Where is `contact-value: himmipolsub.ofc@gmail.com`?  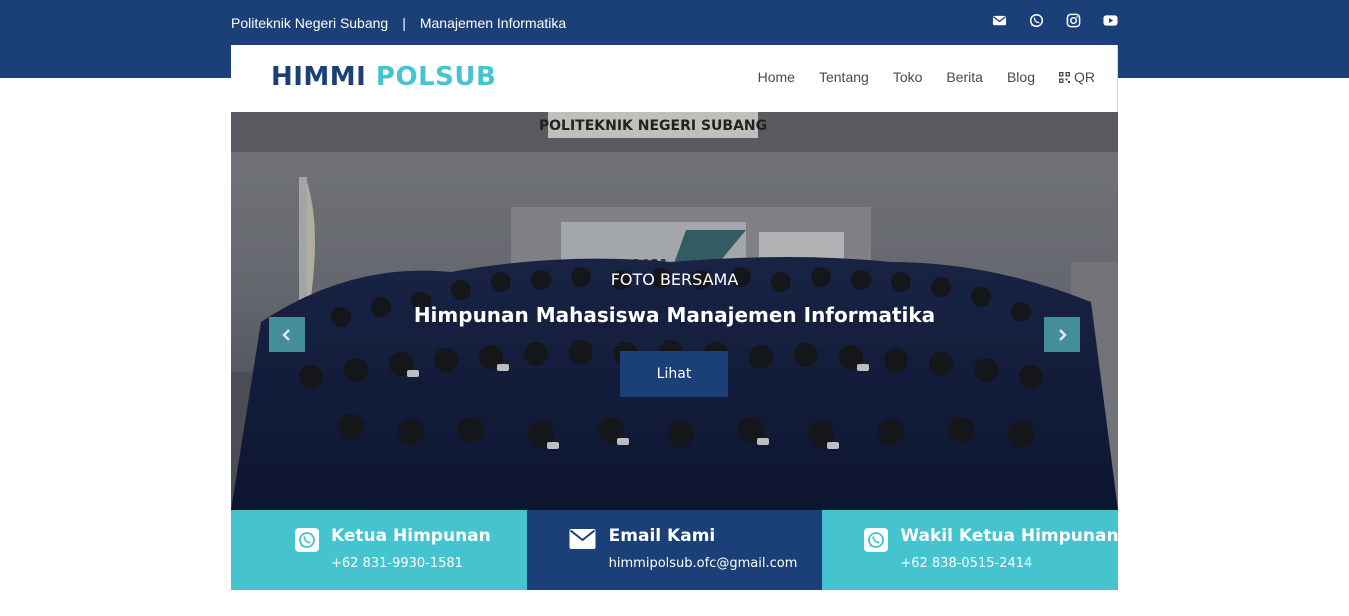 contact-value: himmipolsub.ofc@gmail.com is located at coordinates (703, 563).